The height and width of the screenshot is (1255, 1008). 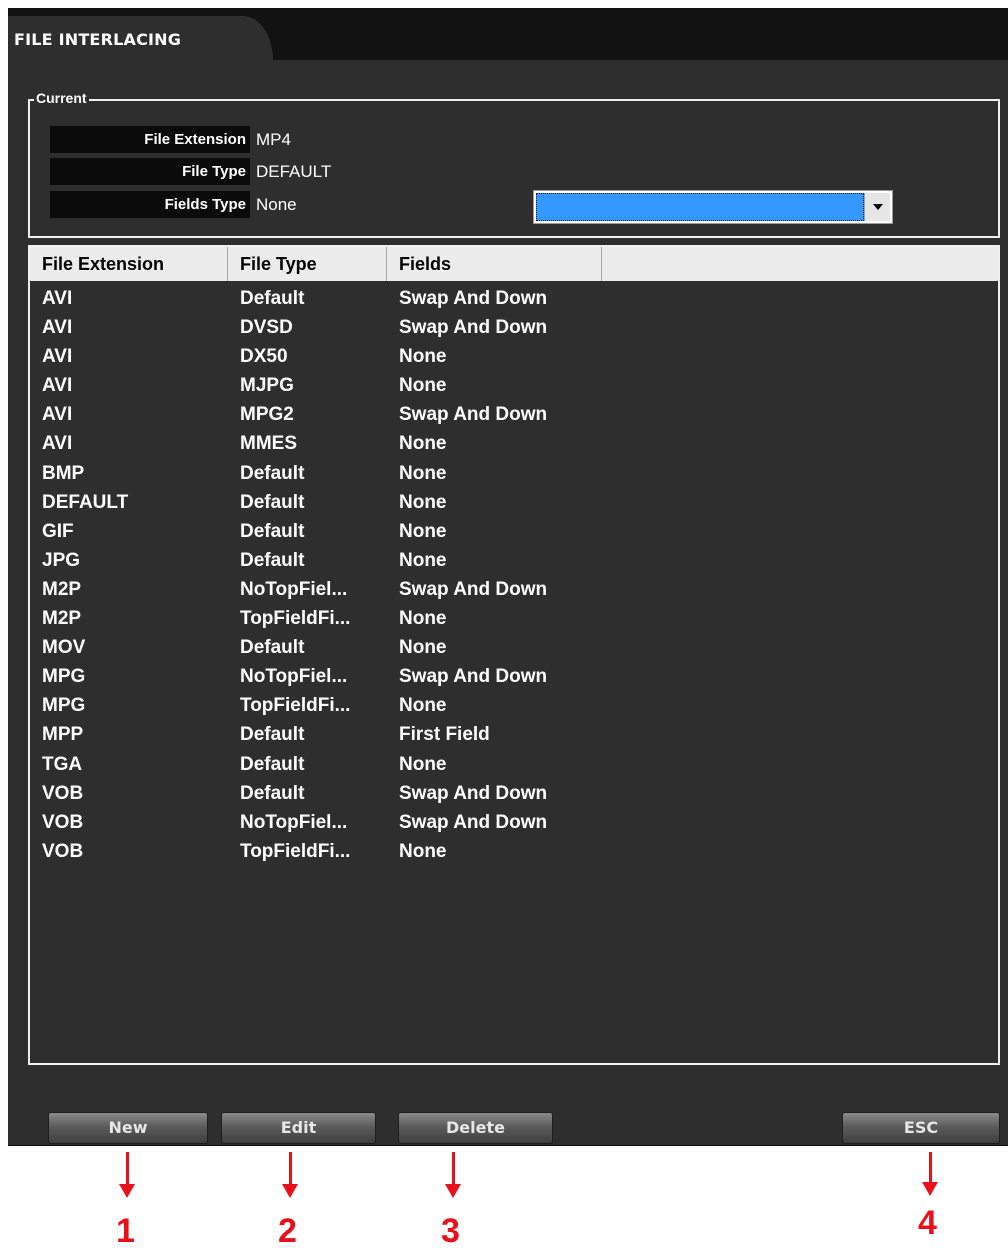 I want to click on new-button: New, so click(x=128, y=1128).